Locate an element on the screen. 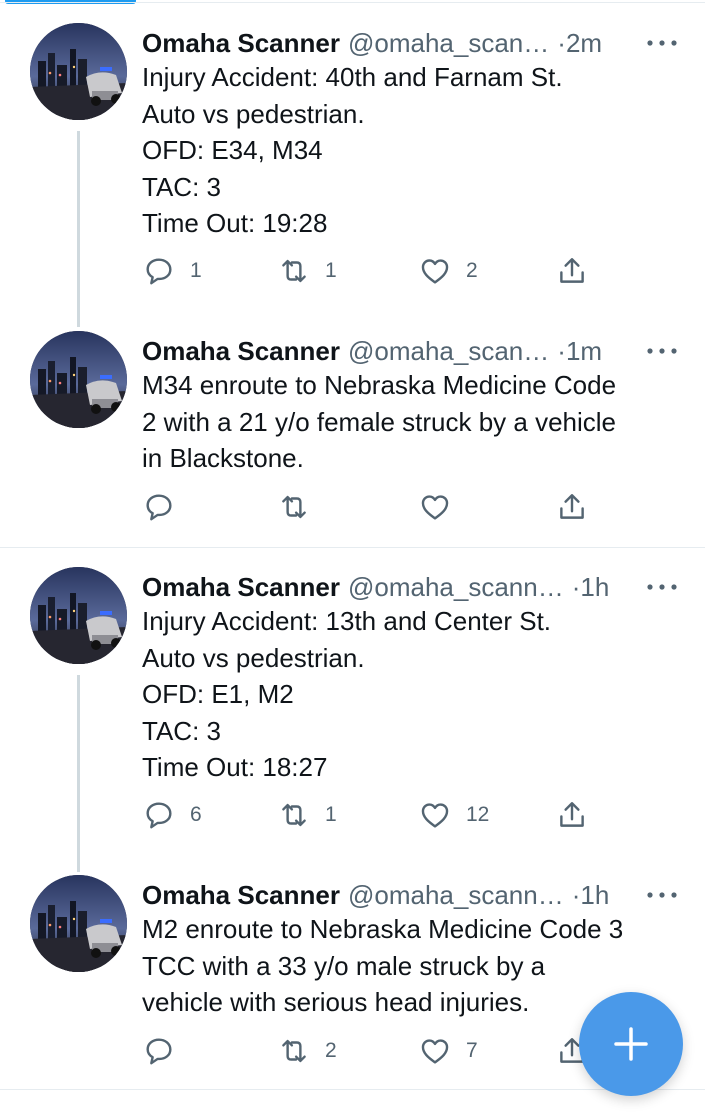 This screenshot has height=1113, width=705. tweet-text-line: M34 enroute to Nebraska Medicine Code is located at coordinates (379, 385).